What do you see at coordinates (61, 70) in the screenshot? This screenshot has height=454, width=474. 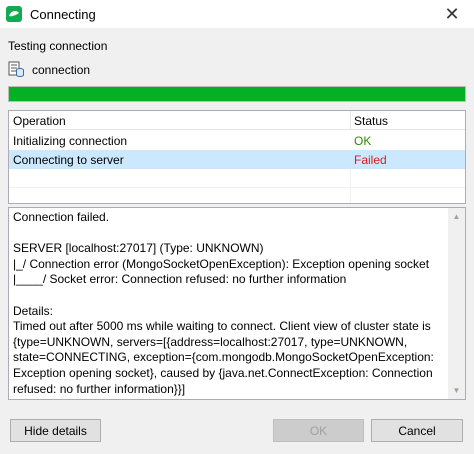 I see `connection-name: connection` at bounding box center [61, 70].